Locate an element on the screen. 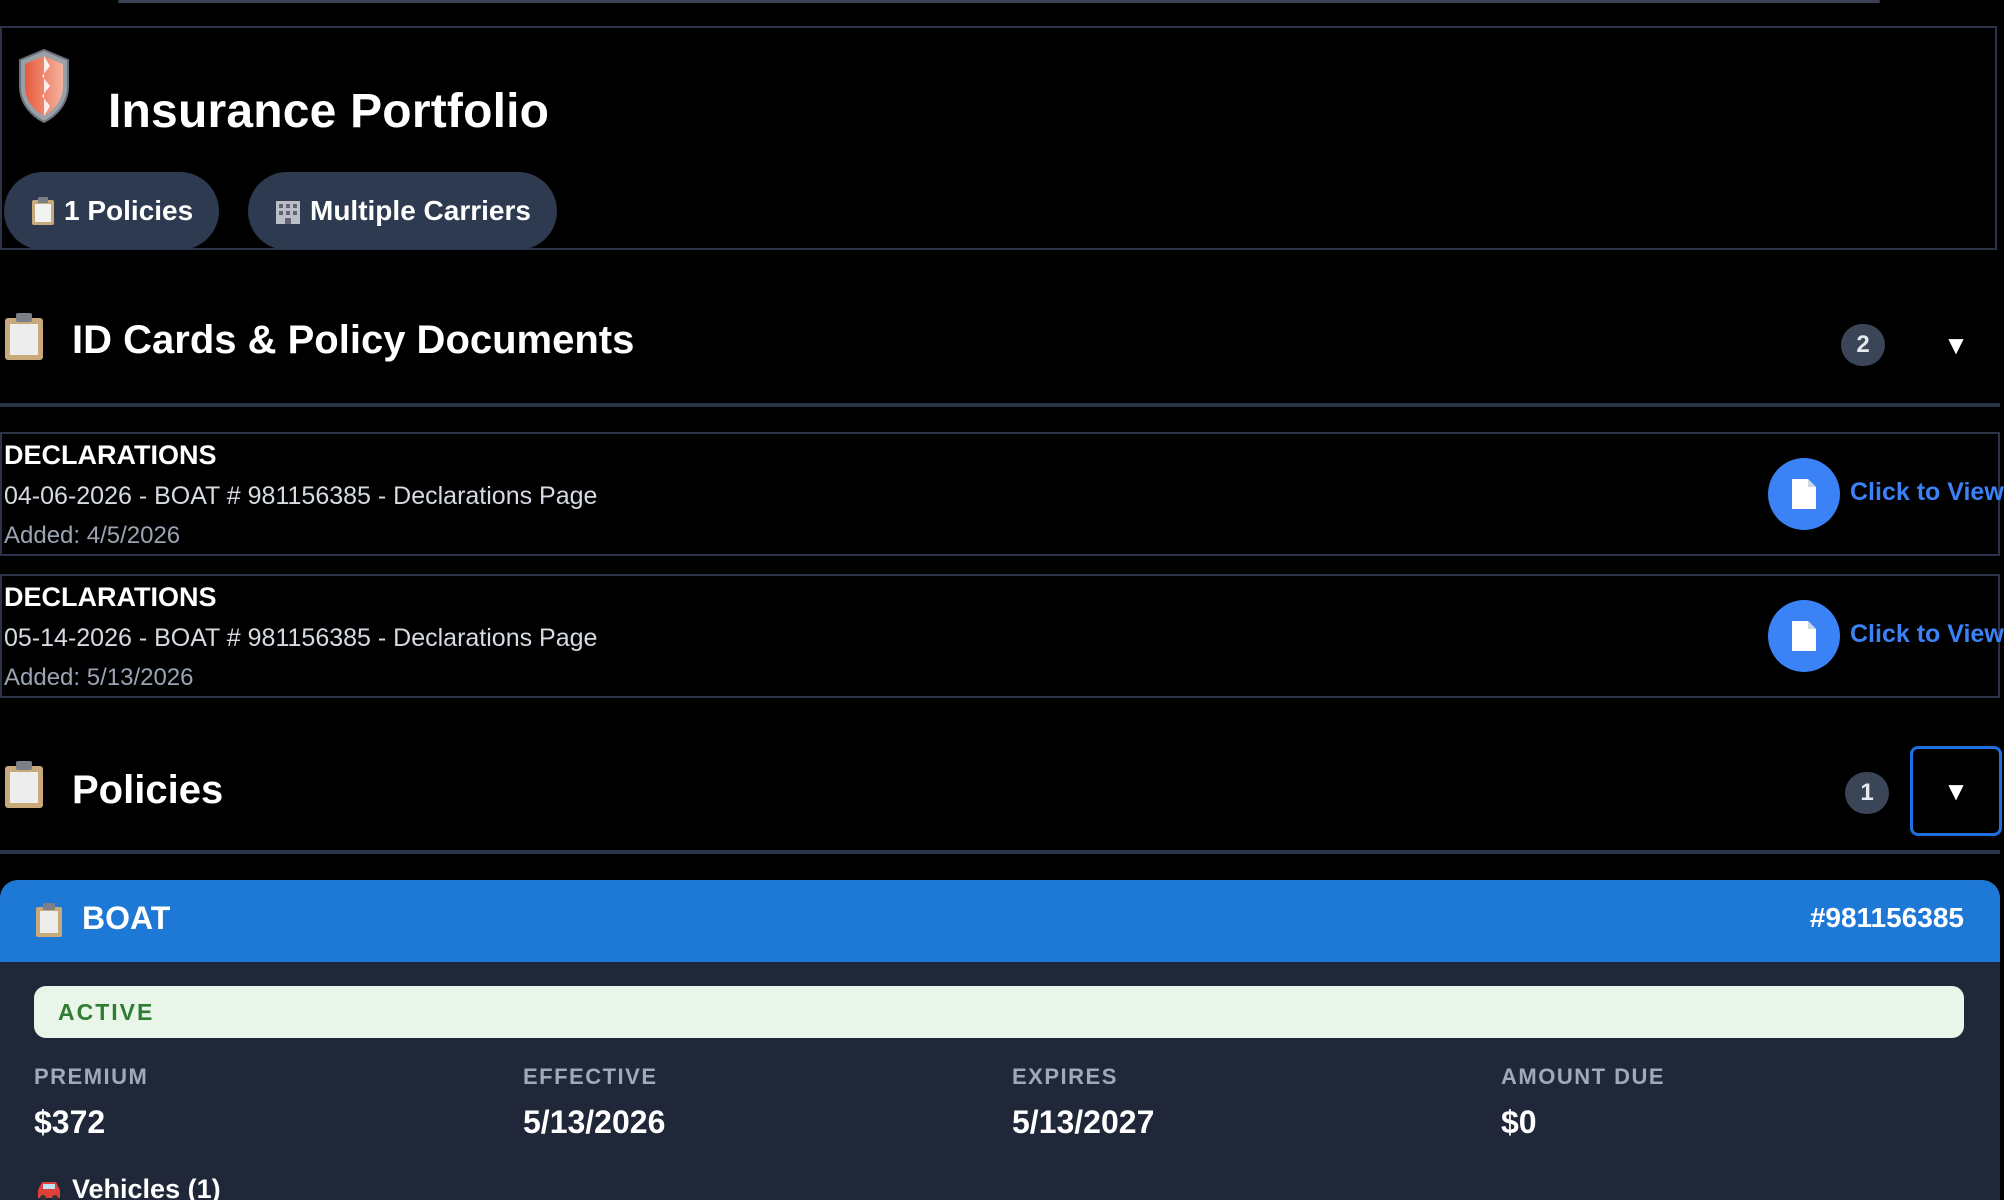 Image resolution: width=2004 pixels, height=1200 pixels. documents-count-badge: 2 is located at coordinates (1863, 345).